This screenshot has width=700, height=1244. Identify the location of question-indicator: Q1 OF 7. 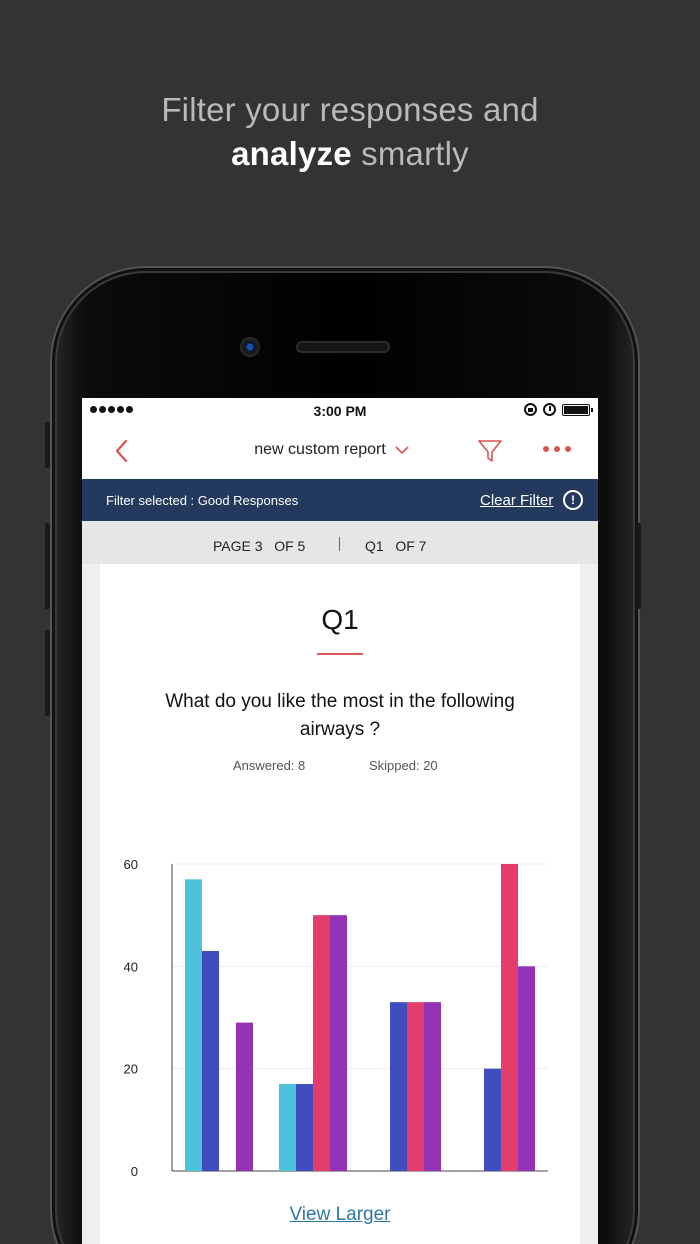
(396, 546).